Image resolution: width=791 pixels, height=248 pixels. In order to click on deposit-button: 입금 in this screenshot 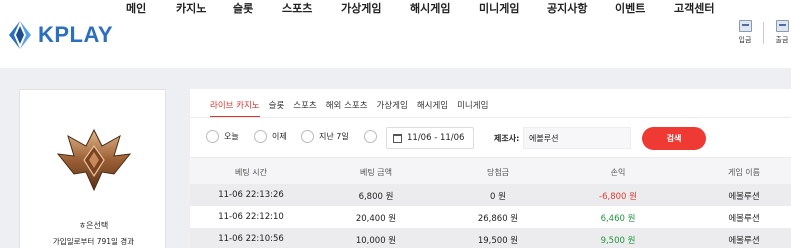, I will do `click(745, 32)`.